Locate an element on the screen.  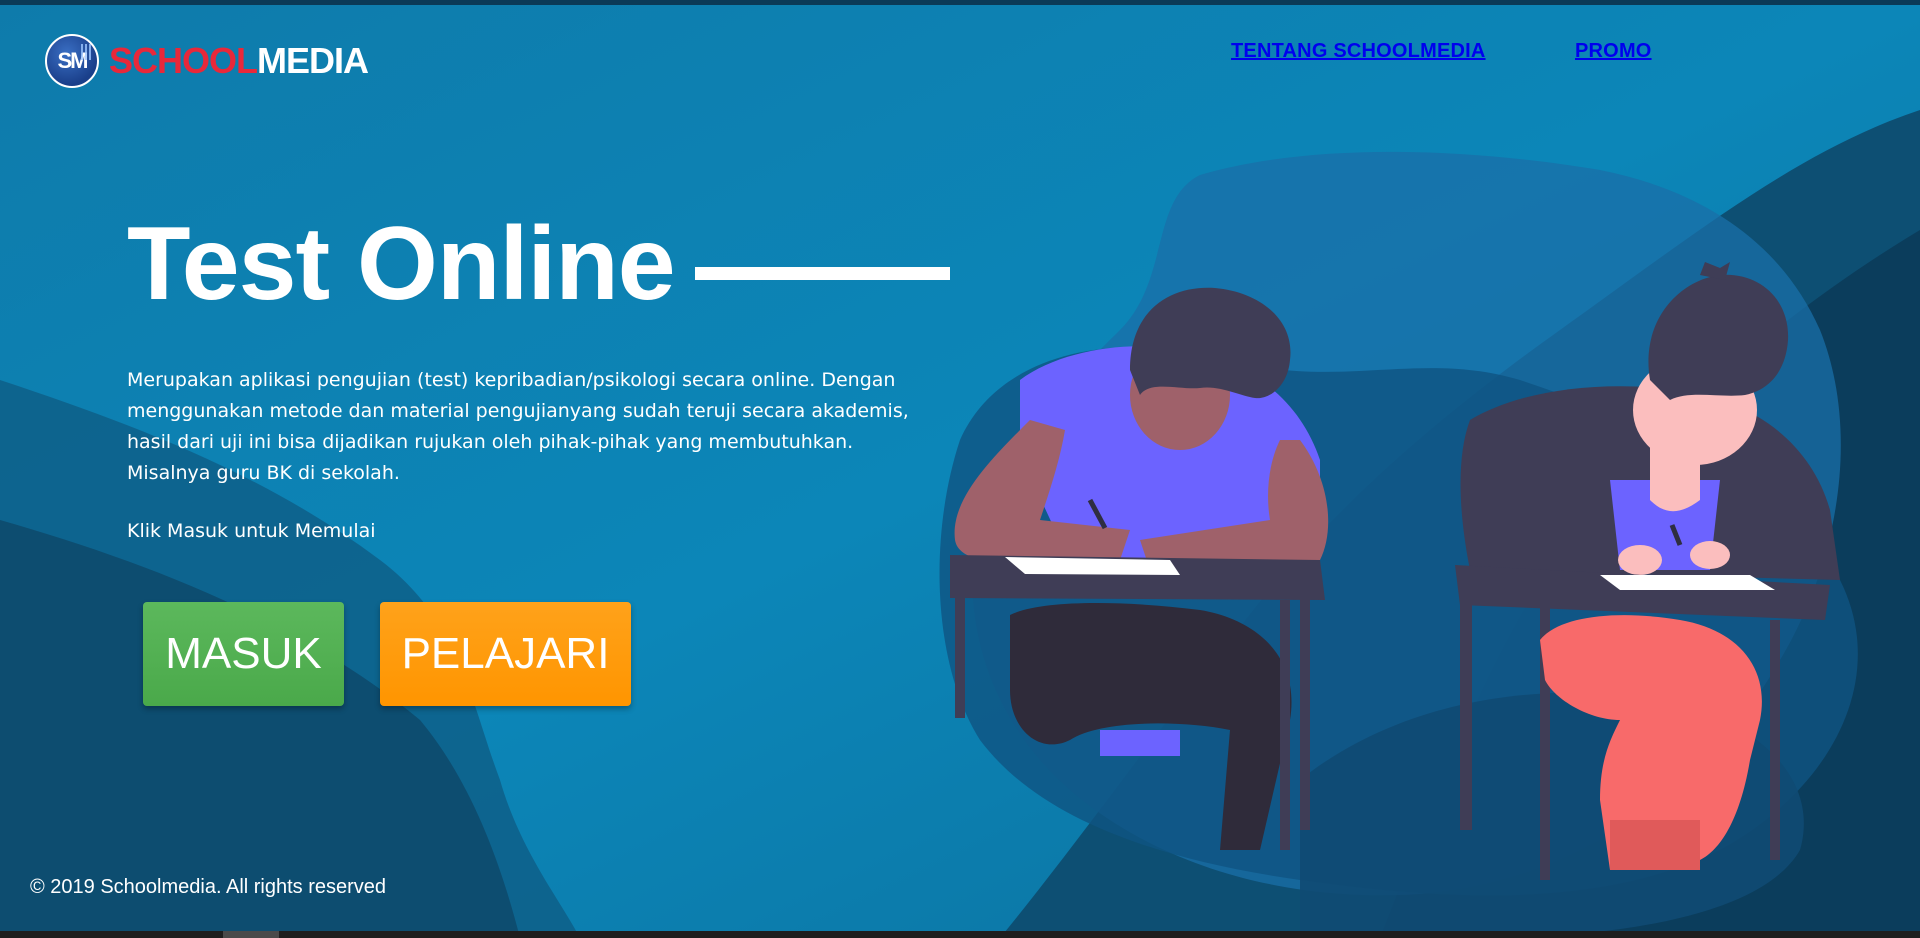
brand-logo-badge: SM is located at coordinates (72, 61).